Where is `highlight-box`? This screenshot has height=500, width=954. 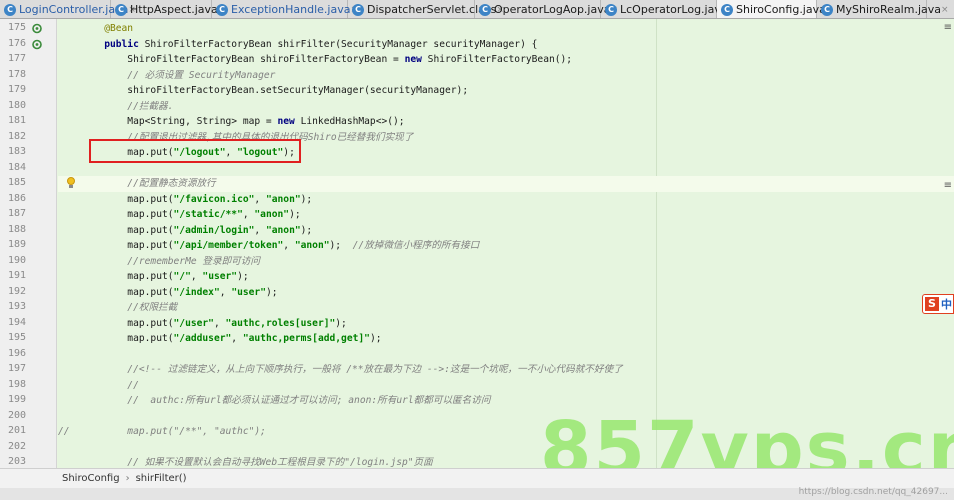
highlight-box is located at coordinates (195, 151).